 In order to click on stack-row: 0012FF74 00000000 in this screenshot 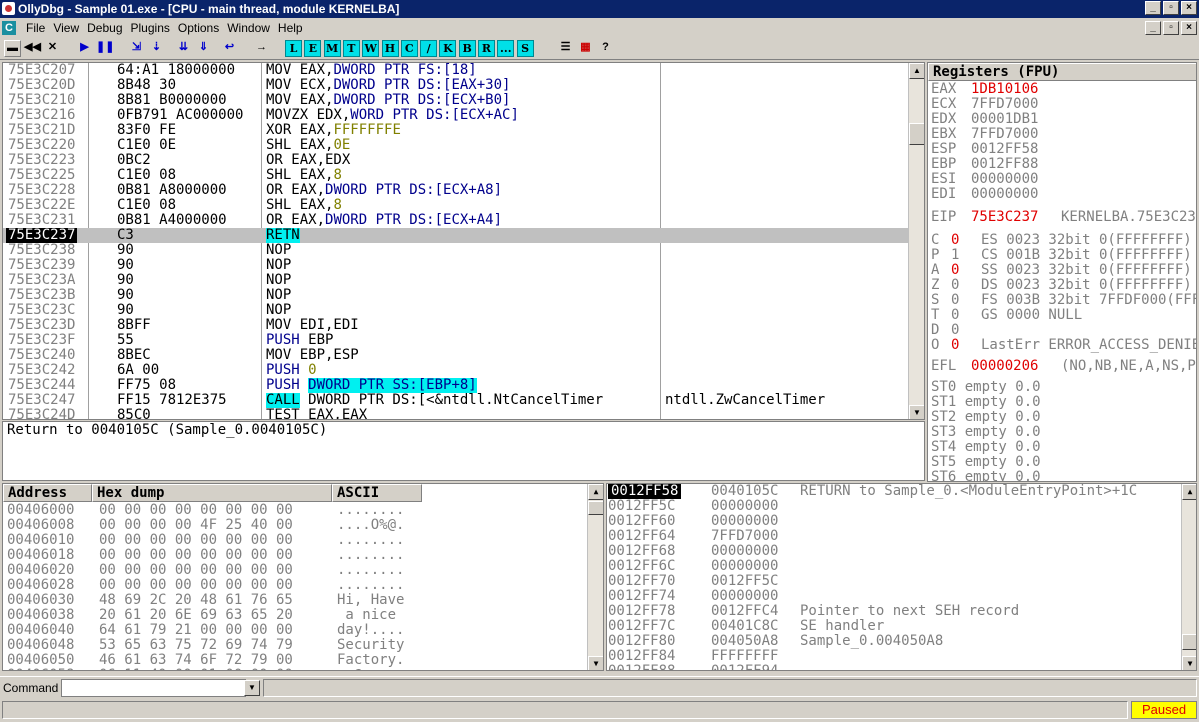, I will do `click(894, 596)`.